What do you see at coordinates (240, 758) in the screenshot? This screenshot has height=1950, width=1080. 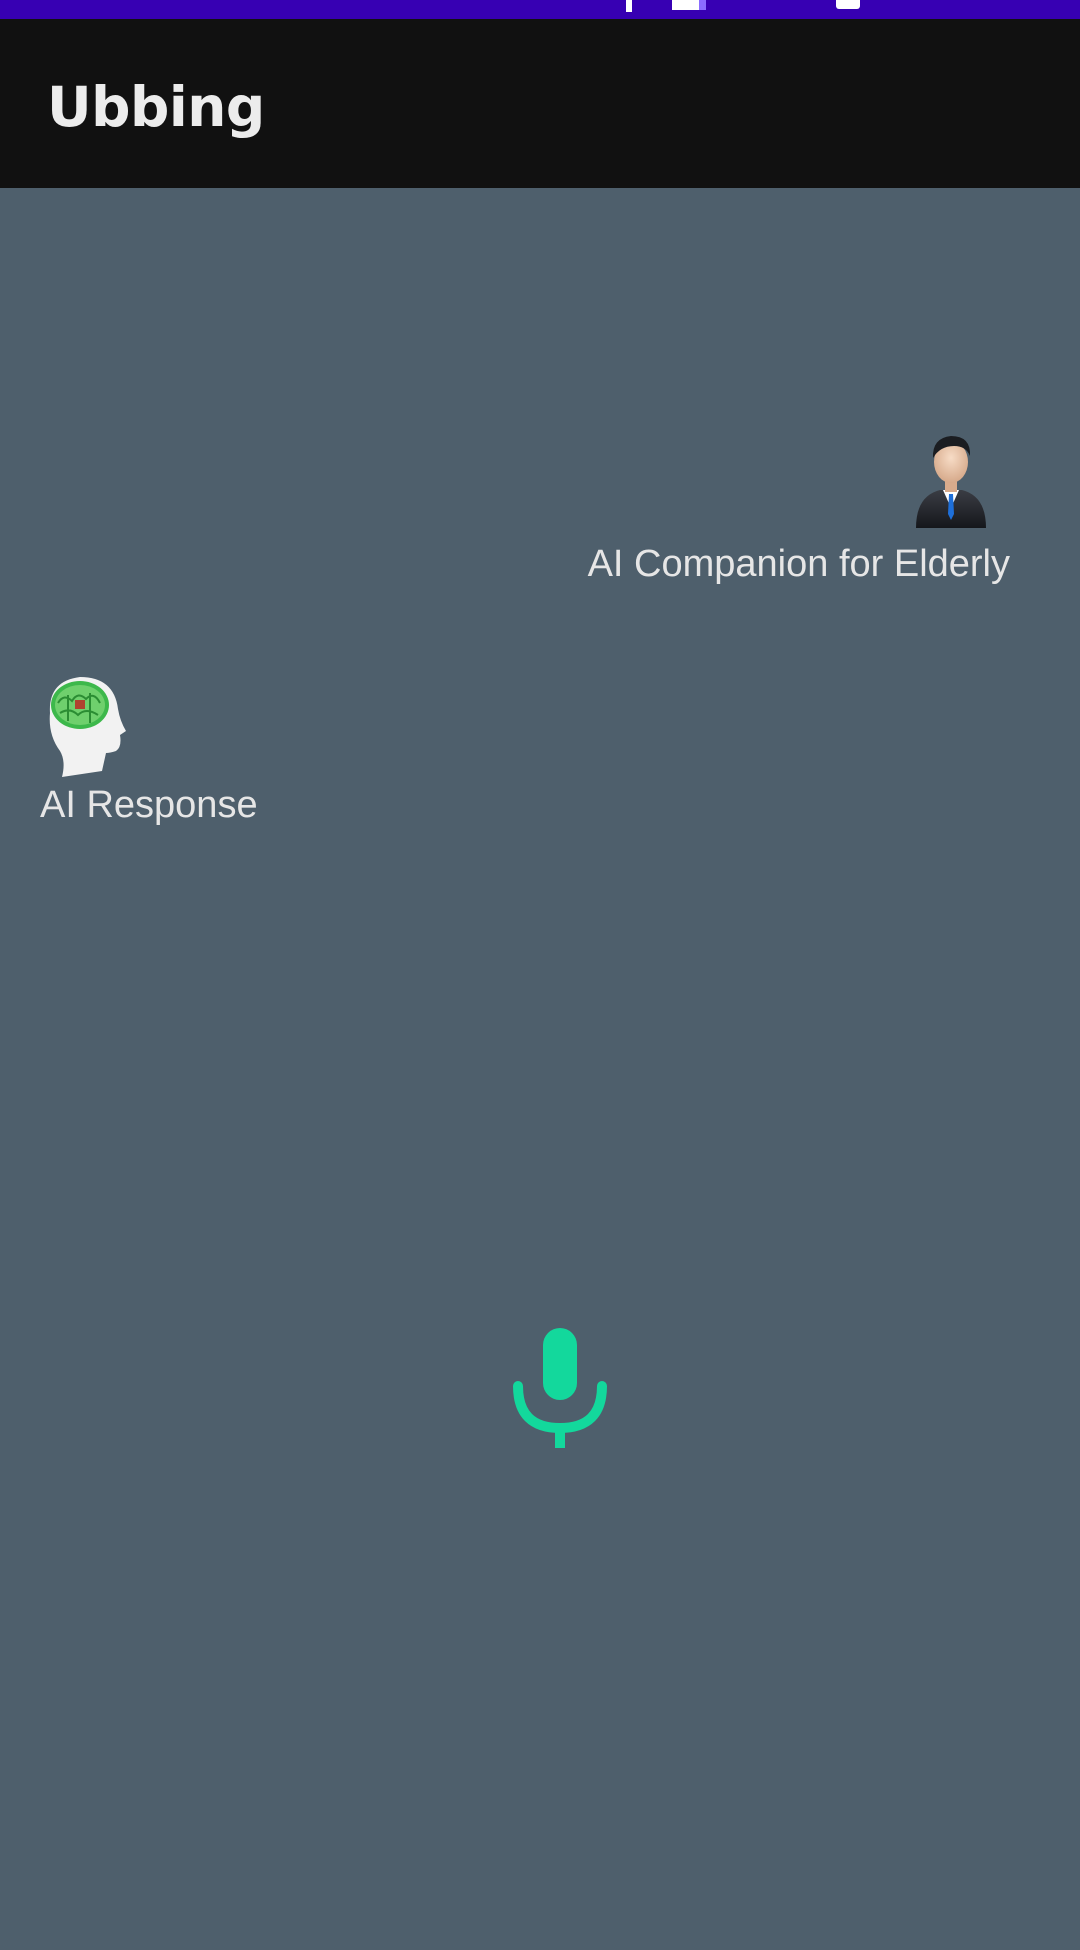 I see `ai-message: AI Response` at bounding box center [240, 758].